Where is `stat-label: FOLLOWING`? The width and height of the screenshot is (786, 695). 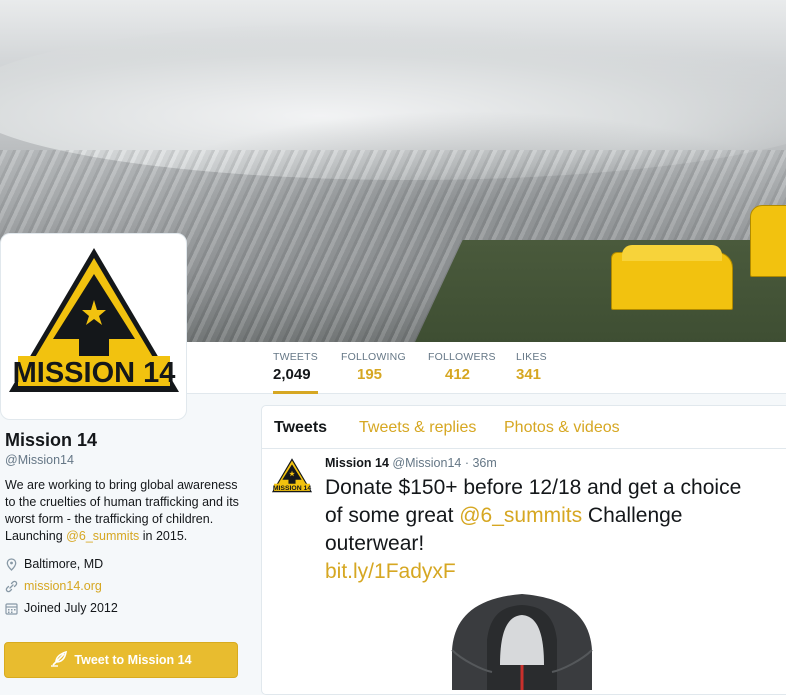 stat-label: FOLLOWING is located at coordinates (373, 357).